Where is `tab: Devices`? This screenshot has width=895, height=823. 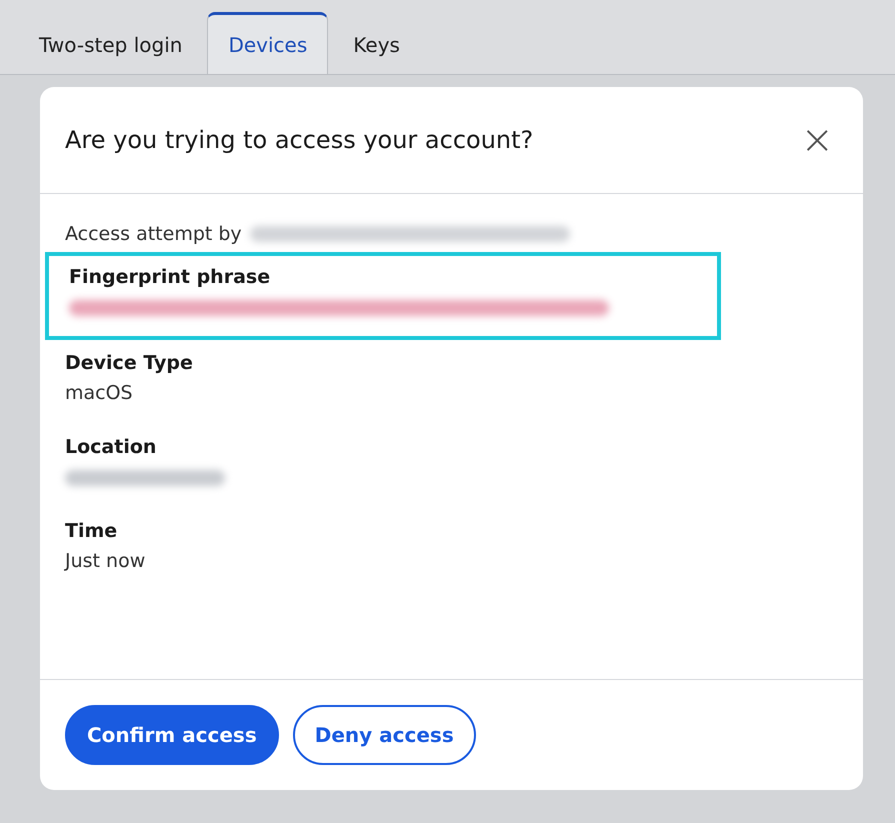
tab: Devices is located at coordinates (267, 43).